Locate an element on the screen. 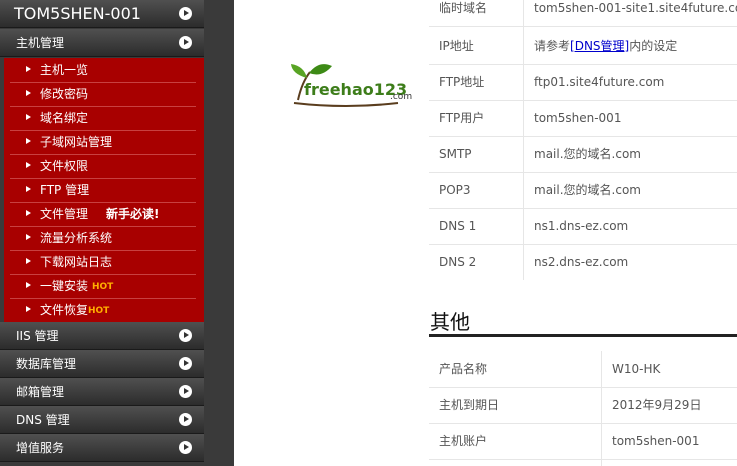  menu-item-traffic-analysis: 流量分析系统 is located at coordinates (103, 238).